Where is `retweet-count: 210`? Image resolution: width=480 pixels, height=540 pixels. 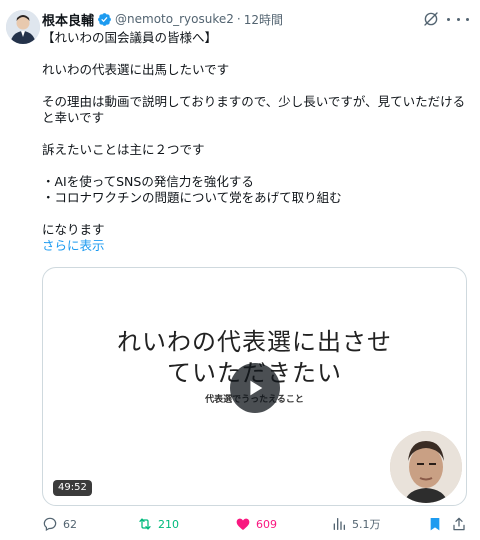
retweet-count: 210 is located at coordinates (168, 524).